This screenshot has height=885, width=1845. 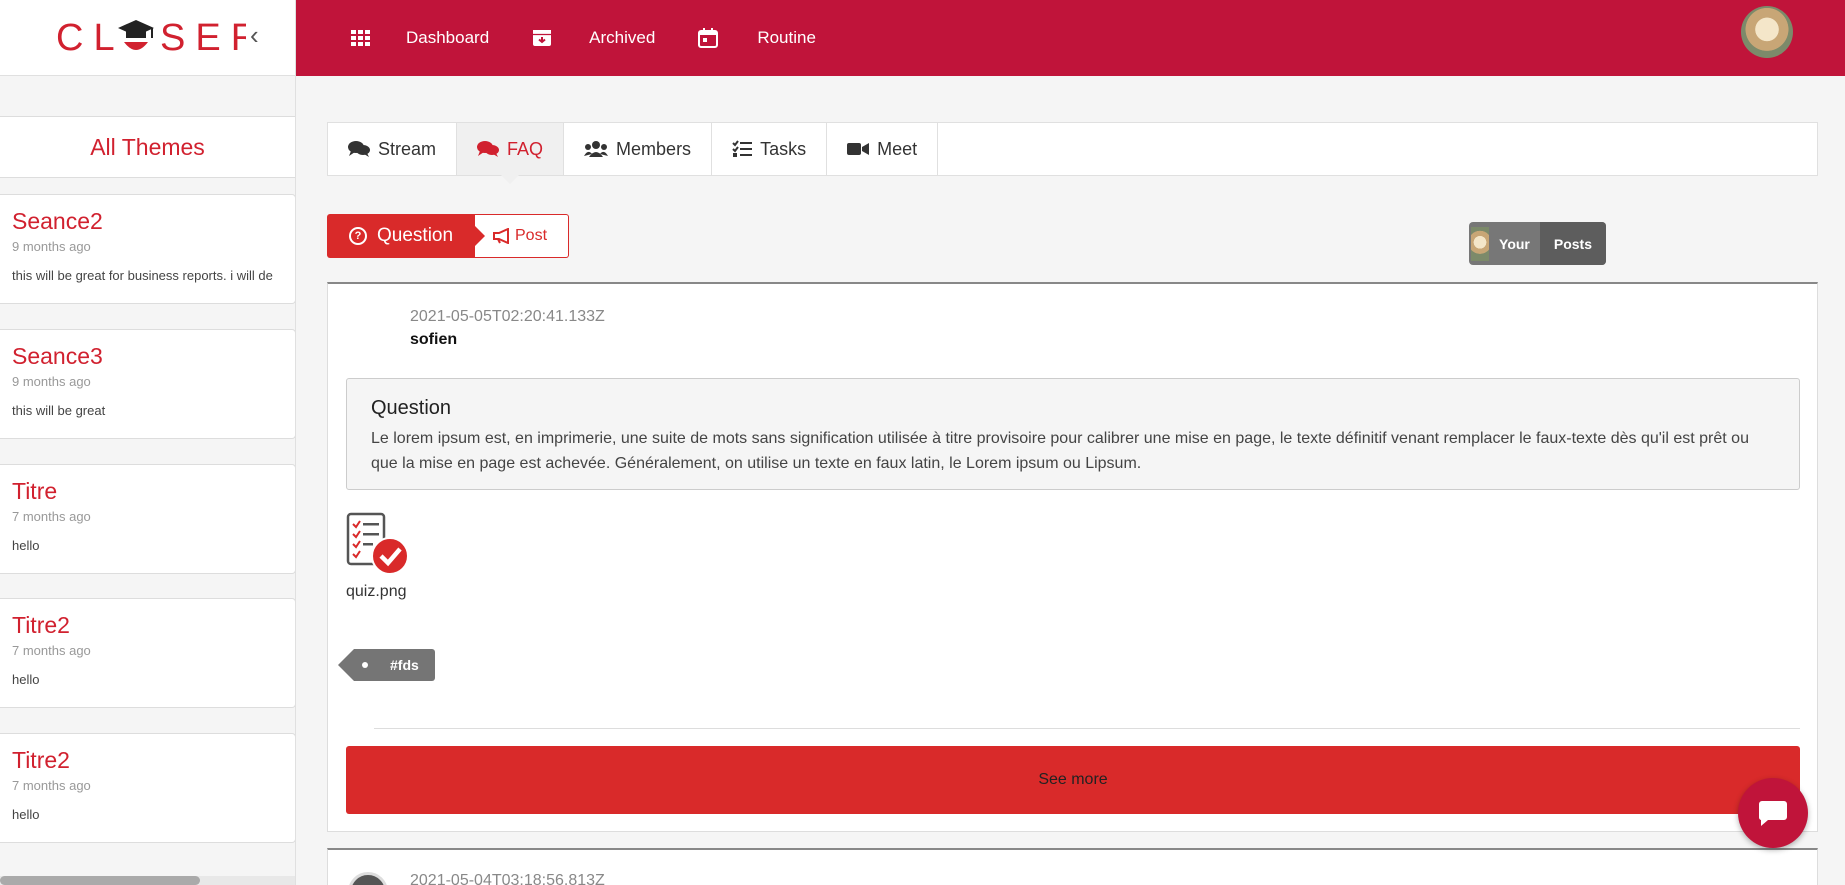 What do you see at coordinates (654, 148) in the screenshot?
I see `tab-members-label: Members` at bounding box center [654, 148].